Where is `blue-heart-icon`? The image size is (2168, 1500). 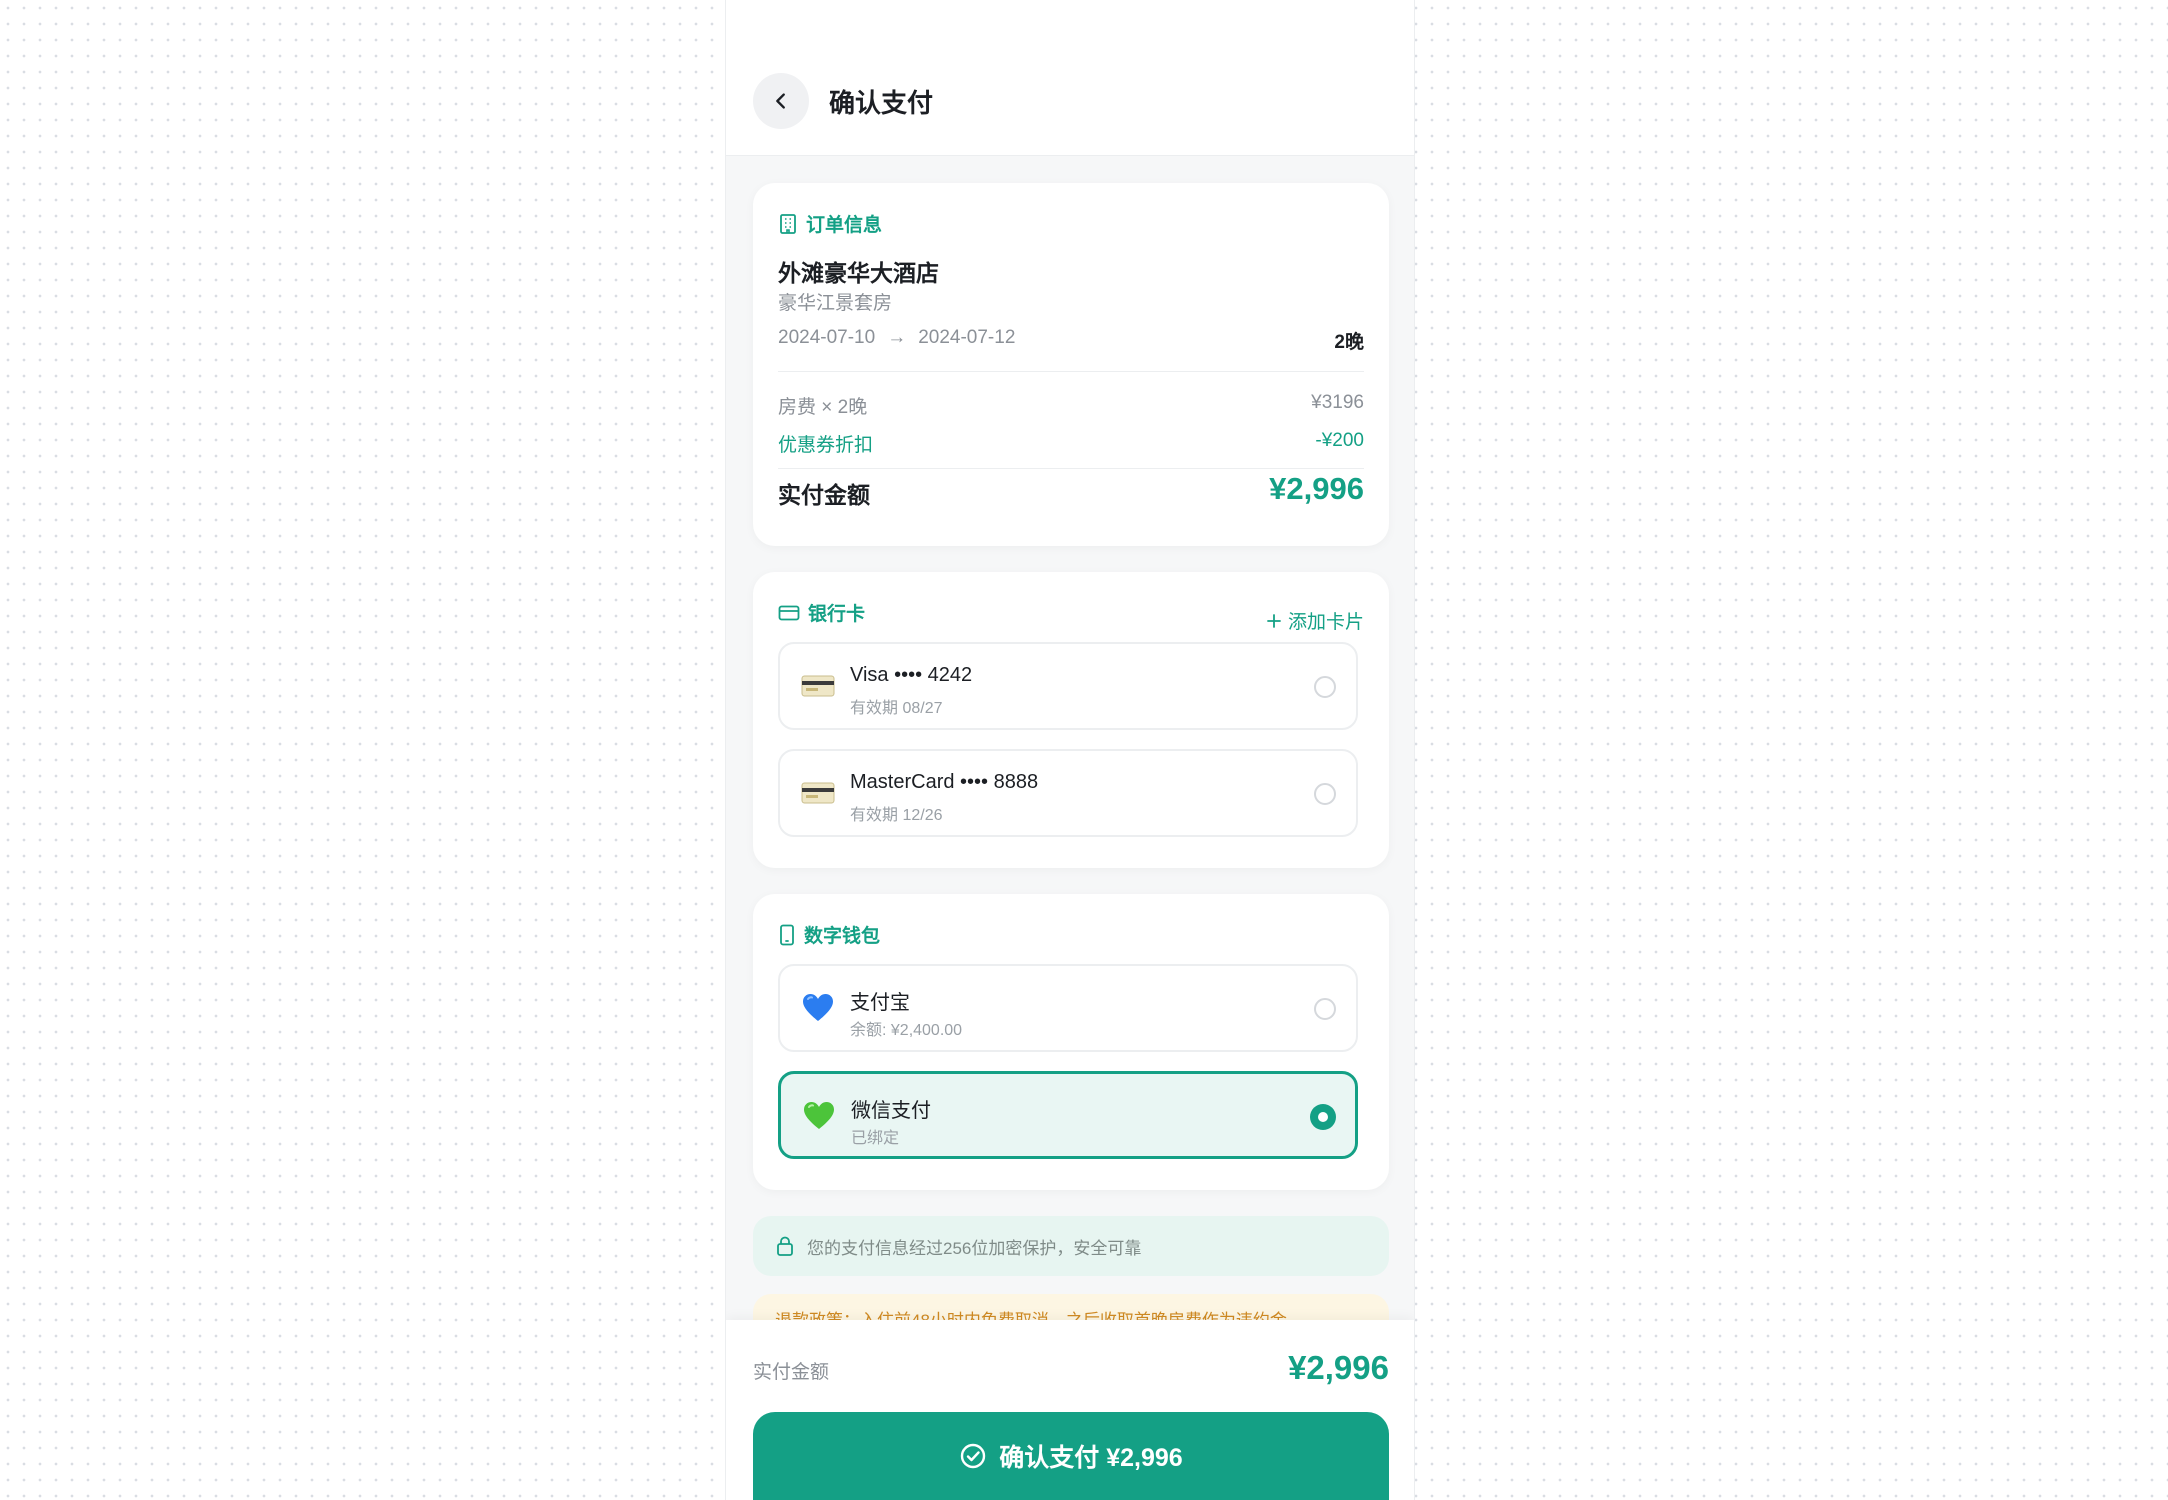
blue-heart-icon is located at coordinates (818, 1008).